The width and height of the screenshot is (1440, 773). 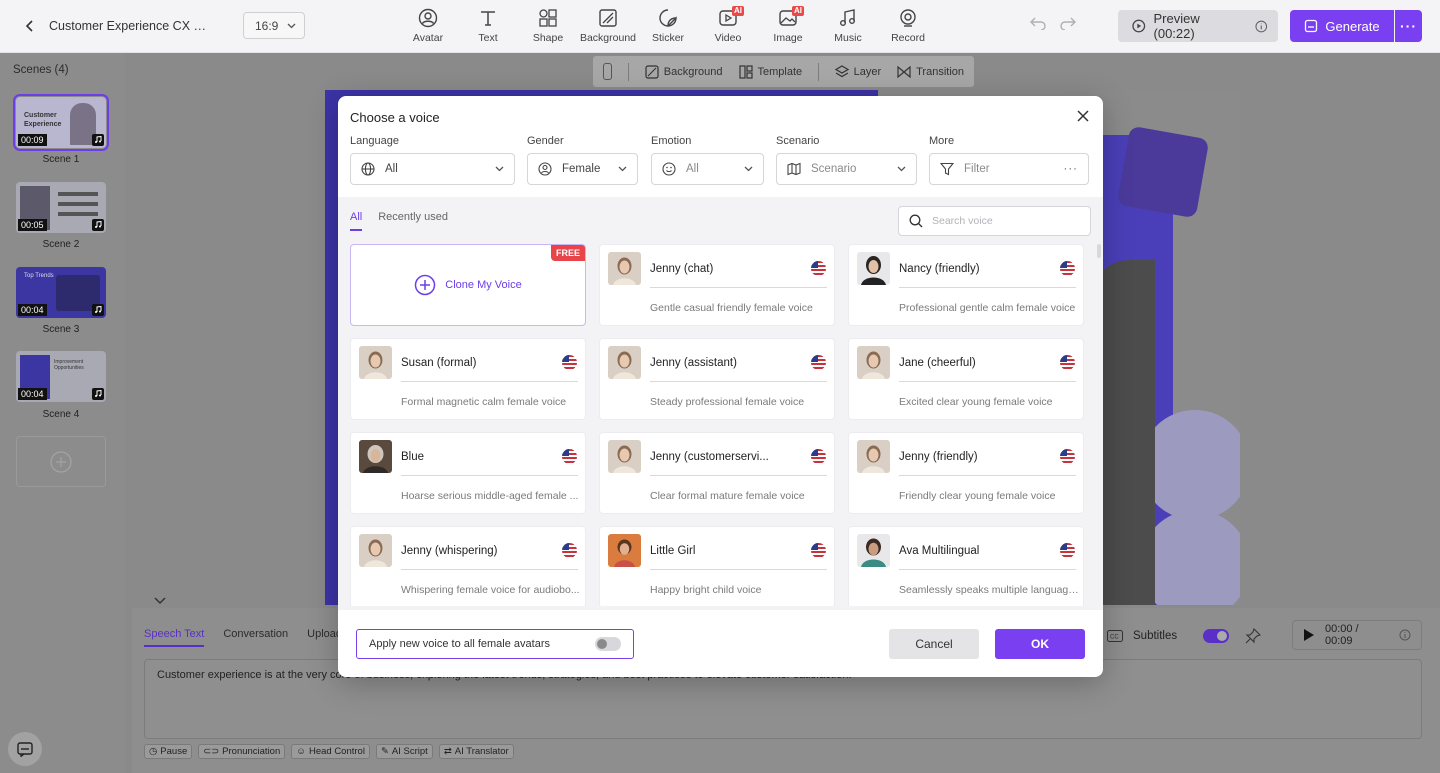 What do you see at coordinates (413, 221) in the screenshot?
I see `tab-recently-used: Recently used` at bounding box center [413, 221].